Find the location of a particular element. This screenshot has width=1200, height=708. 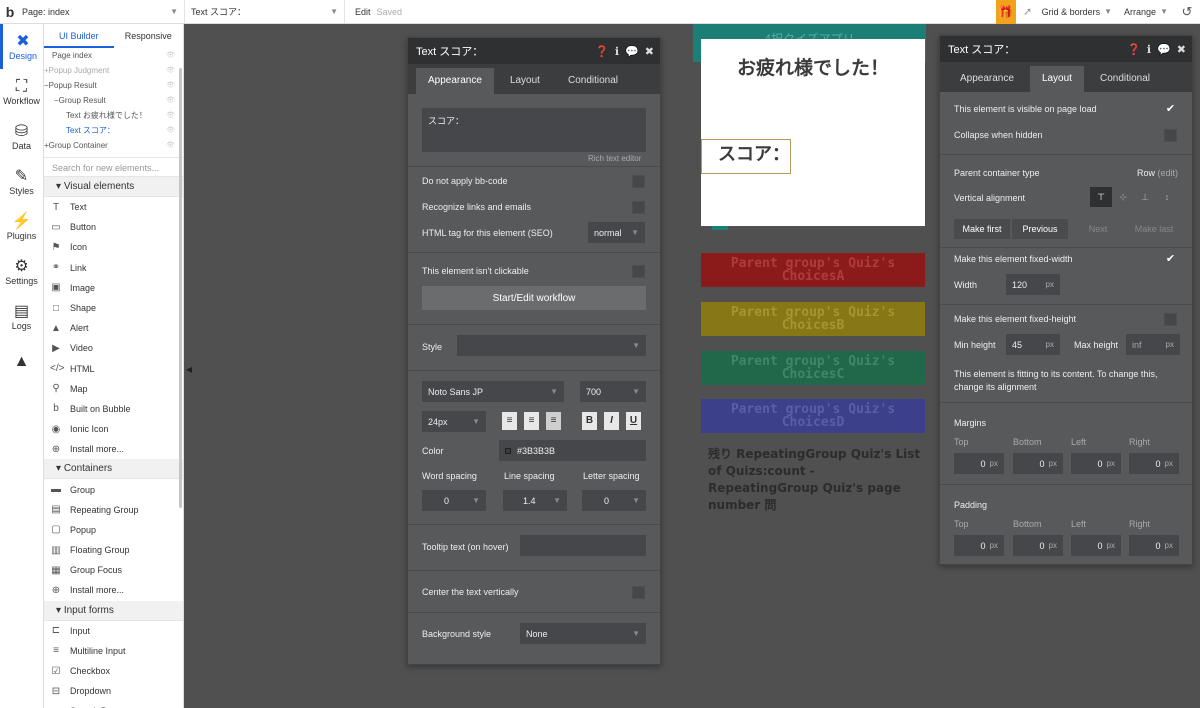

palette-item: ▦ Group Focus is located at coordinates (113, 570).